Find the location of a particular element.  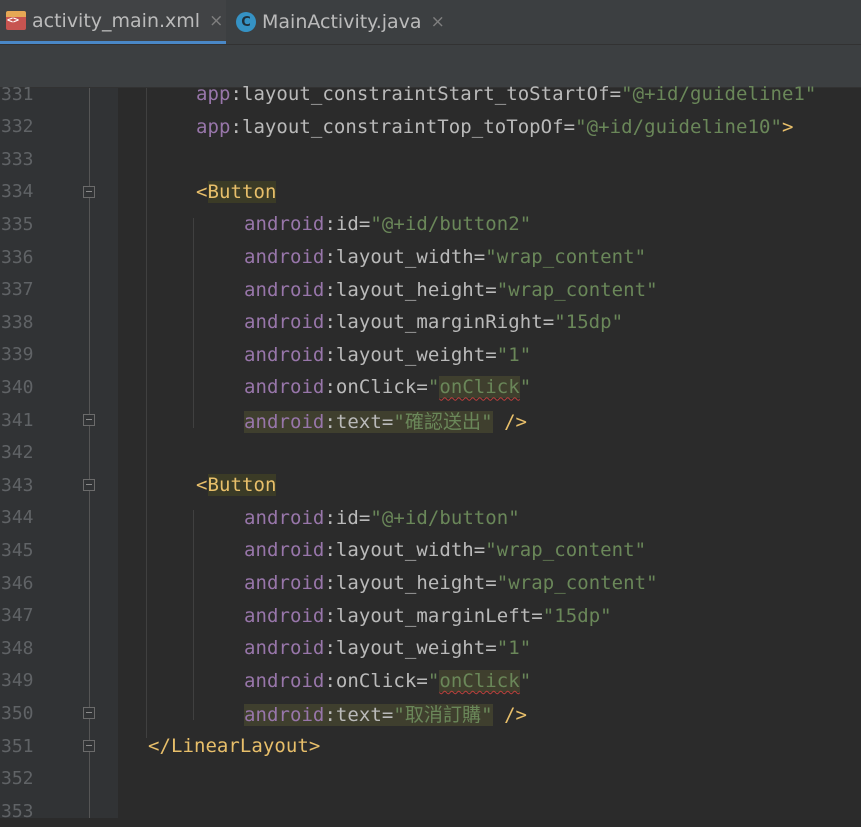

java-class-icon: C is located at coordinates (246, 22).